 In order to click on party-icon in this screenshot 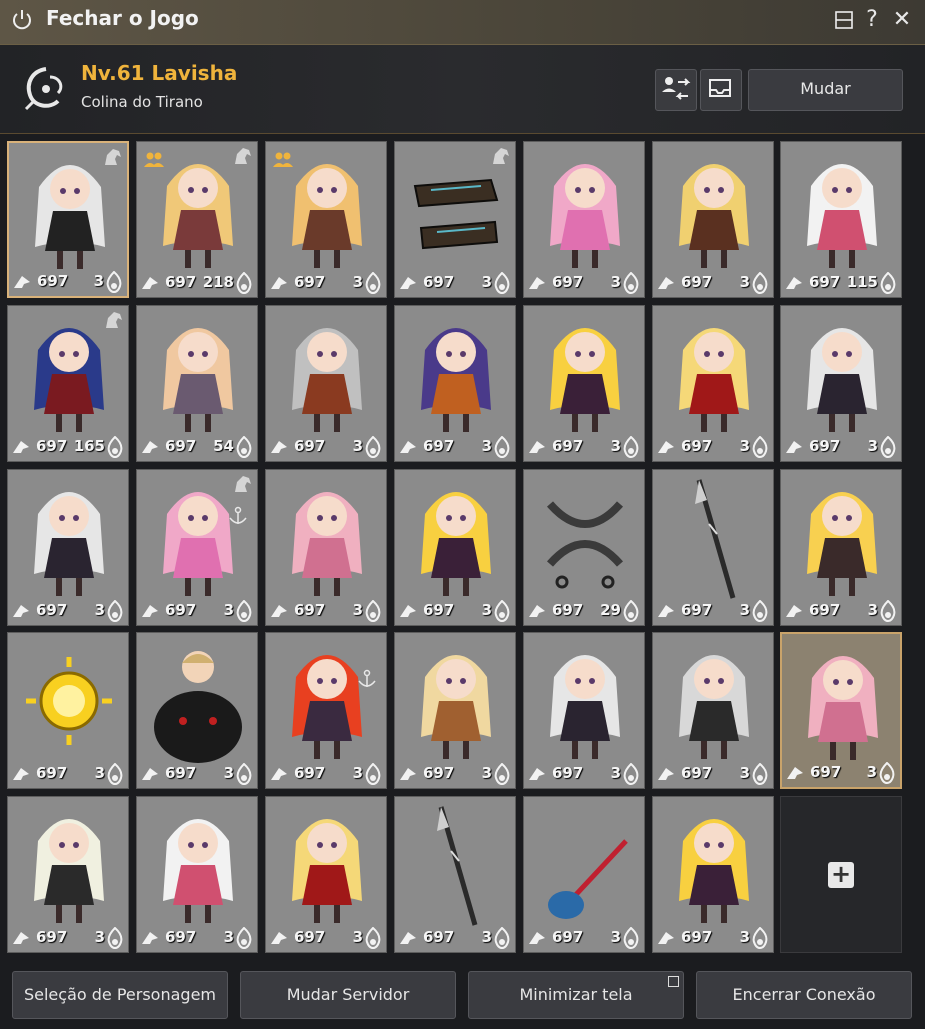, I will do `click(154, 159)`.